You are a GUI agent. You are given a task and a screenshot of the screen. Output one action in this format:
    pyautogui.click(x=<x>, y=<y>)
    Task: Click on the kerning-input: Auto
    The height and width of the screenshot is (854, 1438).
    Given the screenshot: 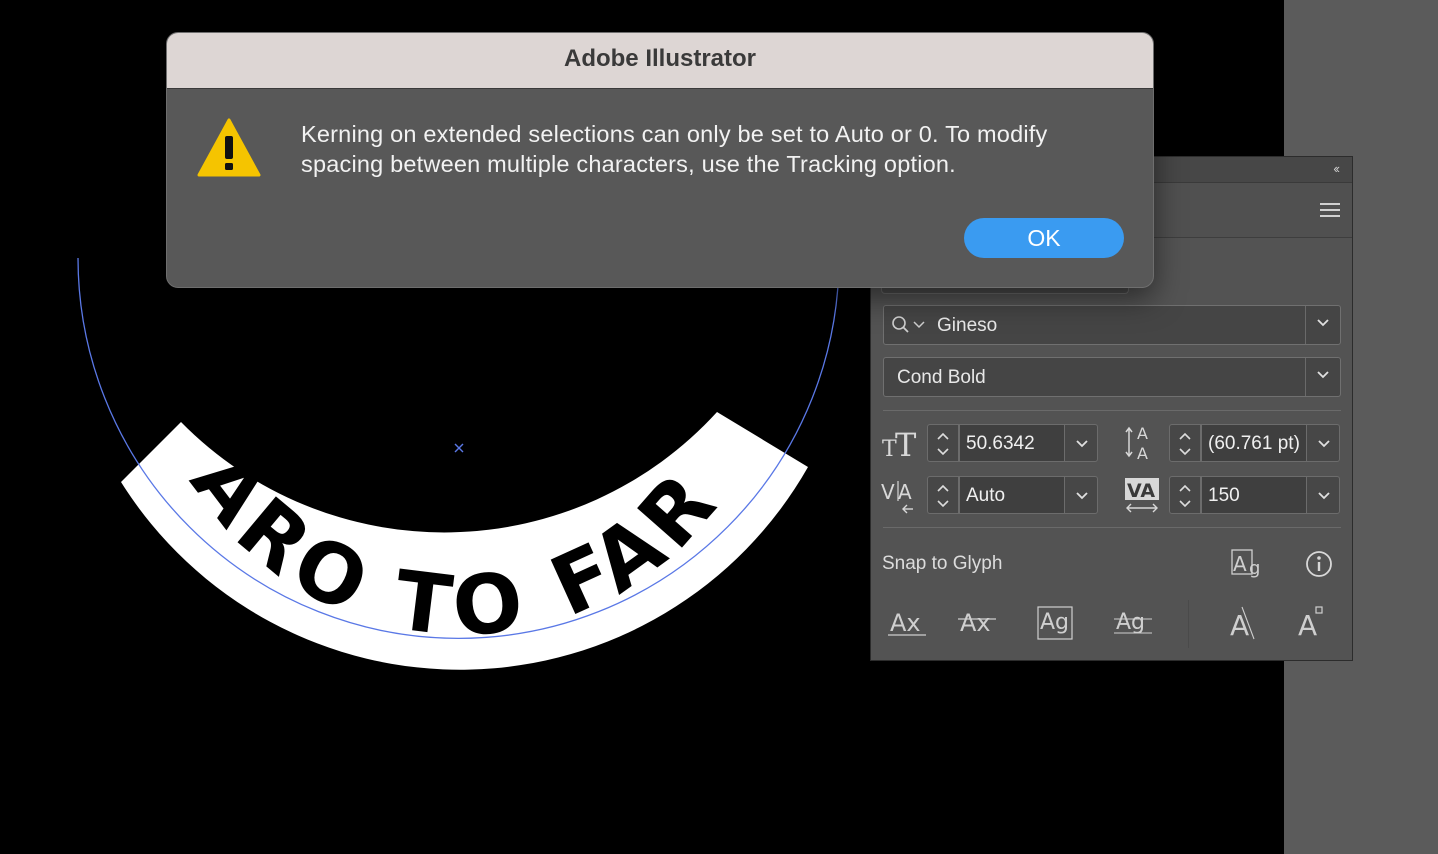 What is the action you would take?
    pyautogui.click(x=1012, y=495)
    